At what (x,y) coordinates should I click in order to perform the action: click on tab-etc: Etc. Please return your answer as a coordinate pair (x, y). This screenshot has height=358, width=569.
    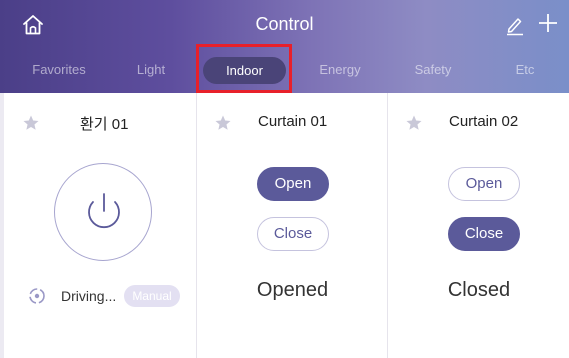
    Looking at the image, I should click on (525, 69).